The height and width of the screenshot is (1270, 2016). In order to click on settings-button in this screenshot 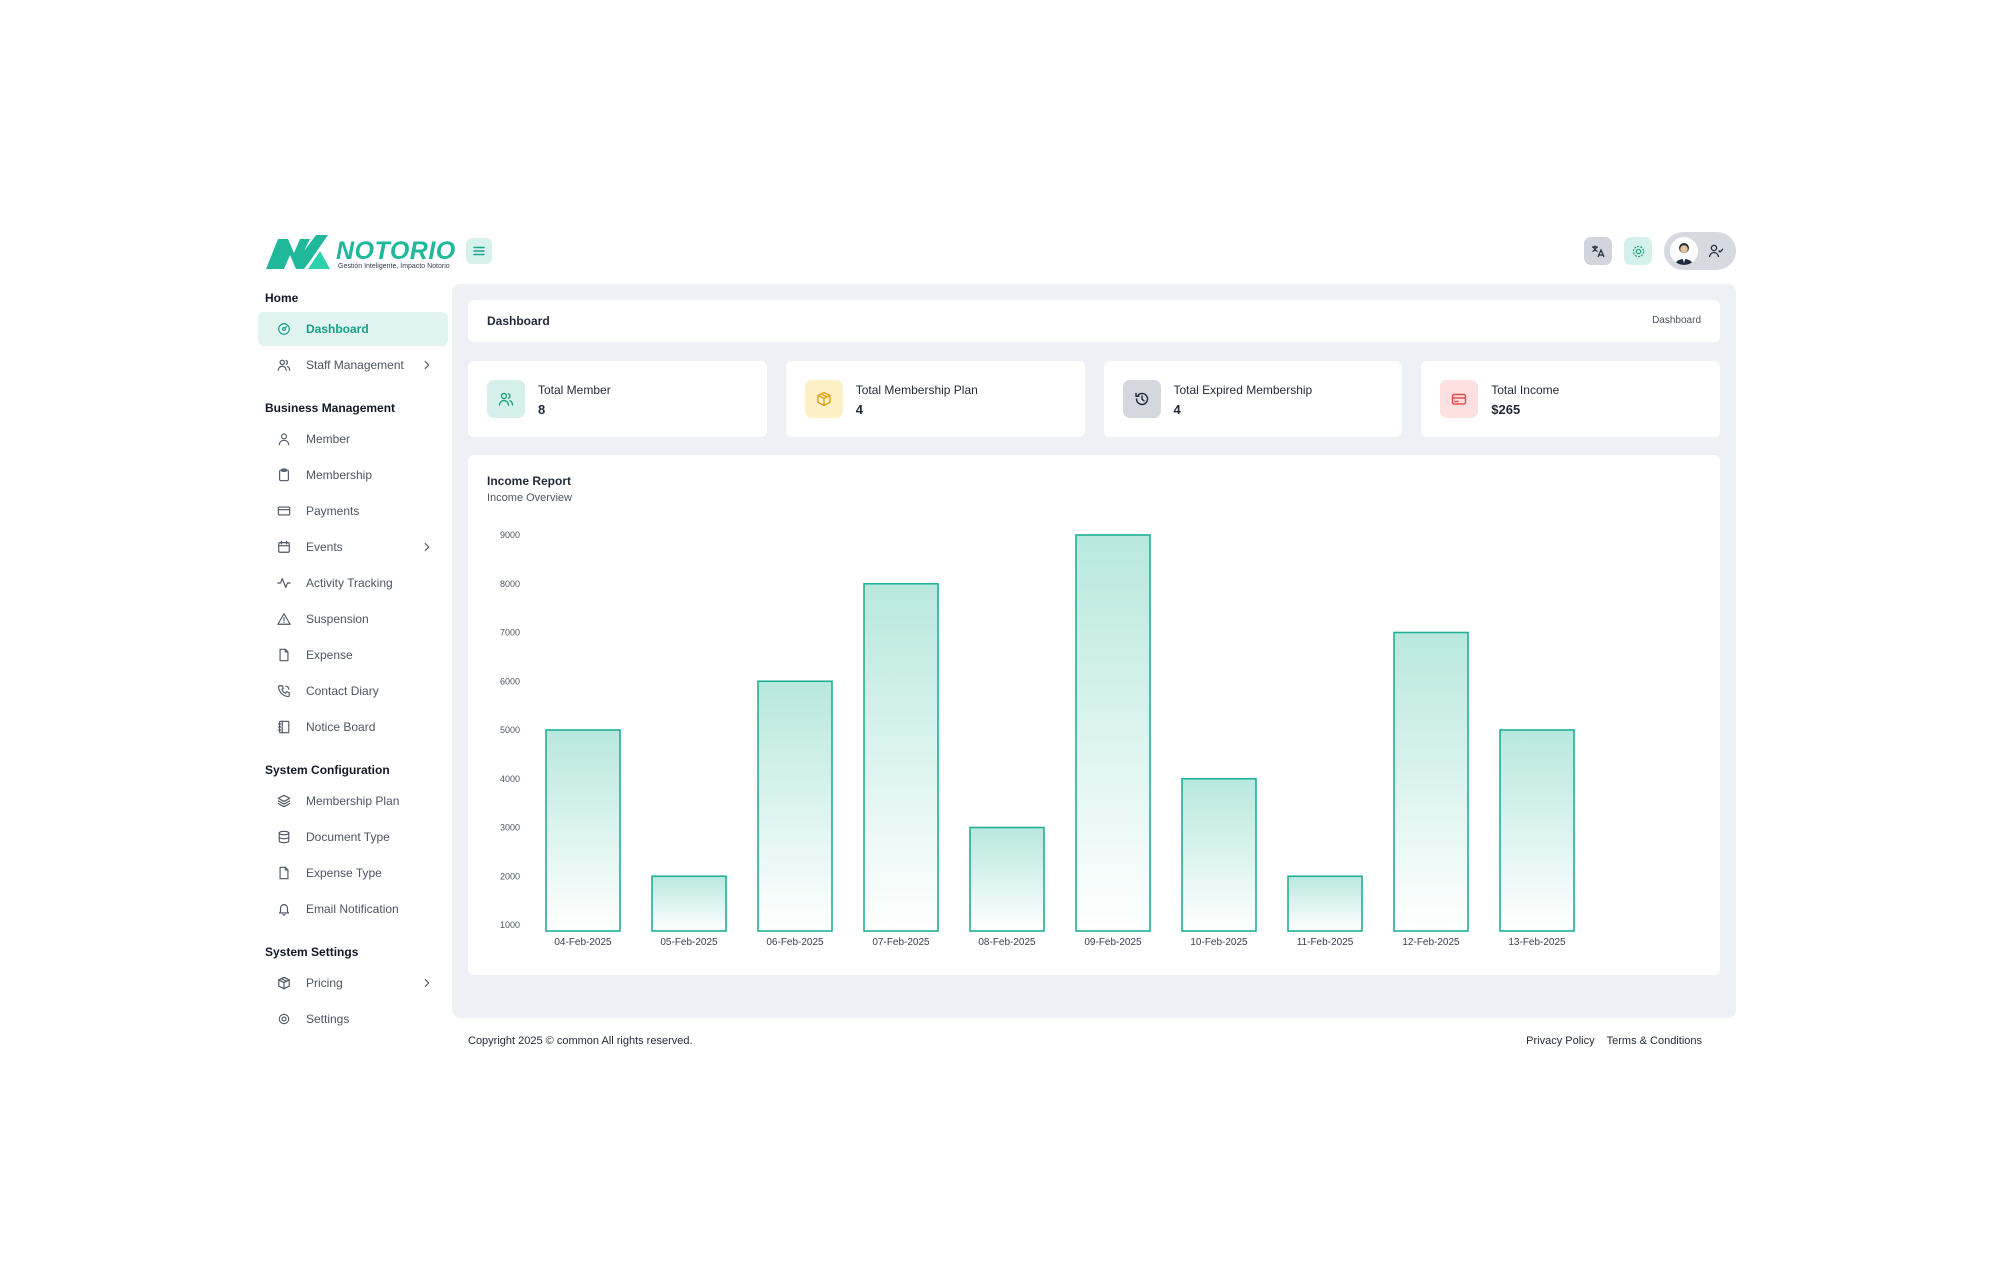, I will do `click(1638, 251)`.